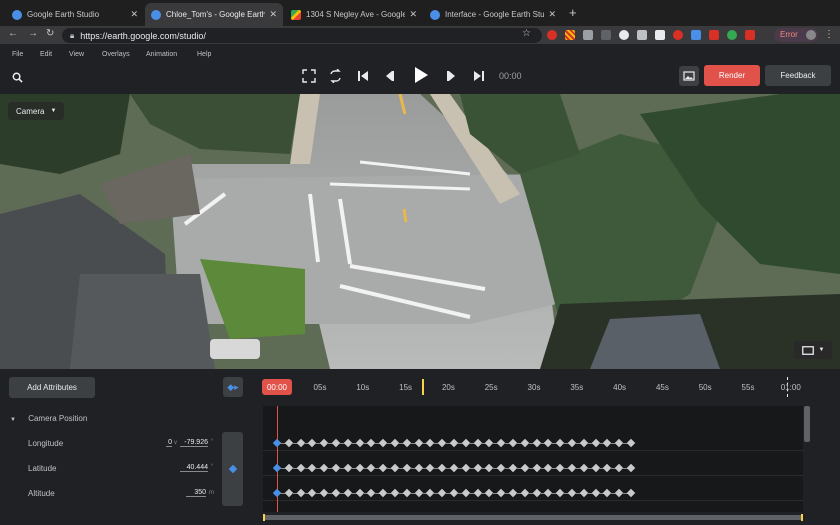 This screenshot has height=525, width=840. What do you see at coordinates (807, 424) in the screenshot?
I see `vertical-scrollbar` at bounding box center [807, 424].